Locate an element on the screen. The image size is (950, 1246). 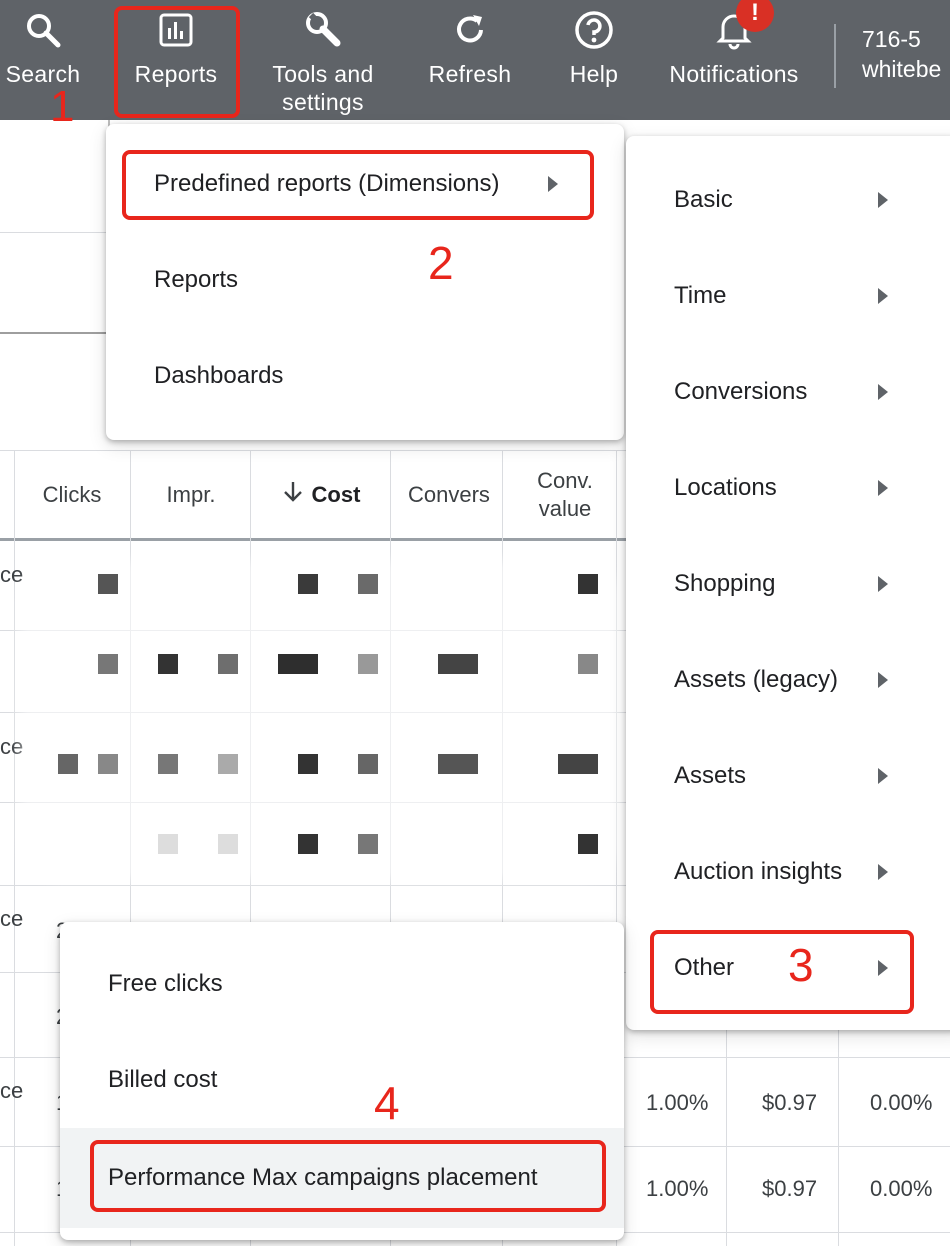
account-name: whitebe is located at coordinates (902, 69).